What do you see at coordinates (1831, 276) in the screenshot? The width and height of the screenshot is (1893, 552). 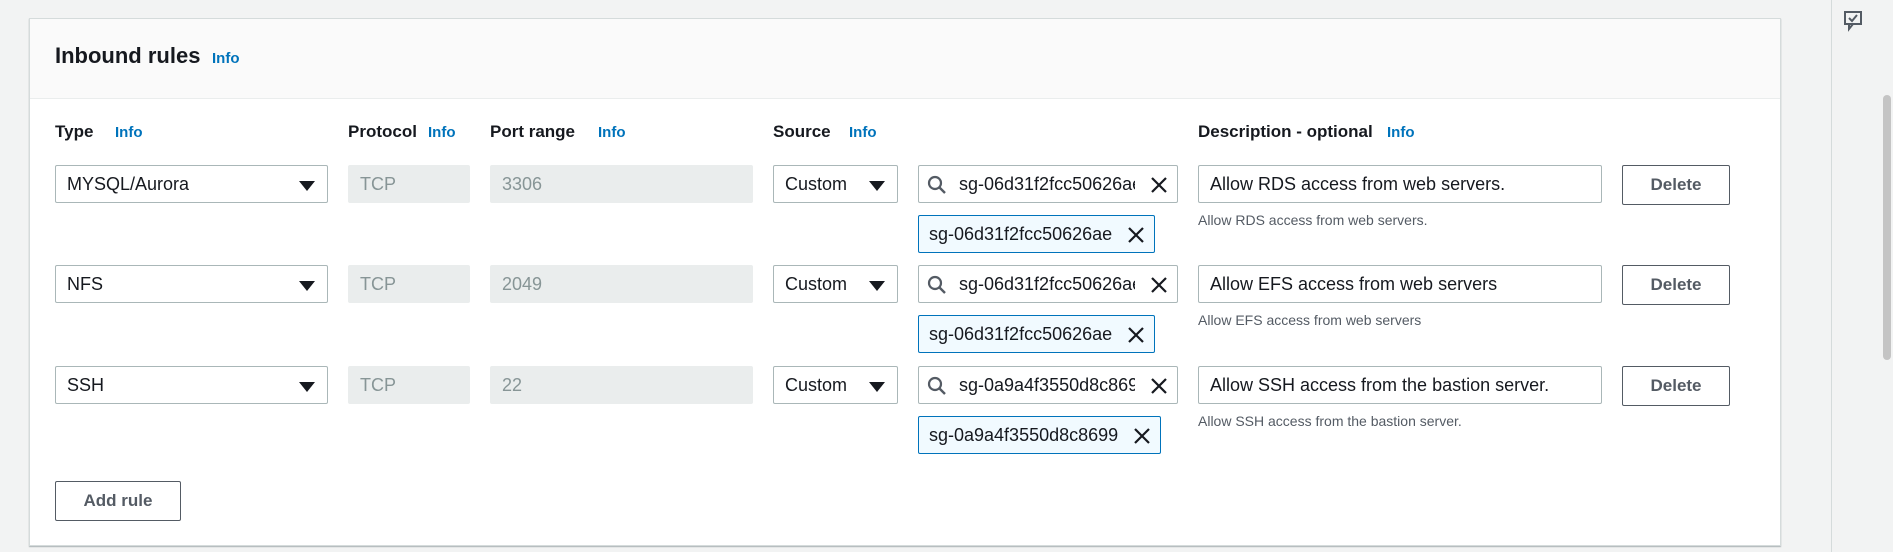 I see `right-rail-divider` at bounding box center [1831, 276].